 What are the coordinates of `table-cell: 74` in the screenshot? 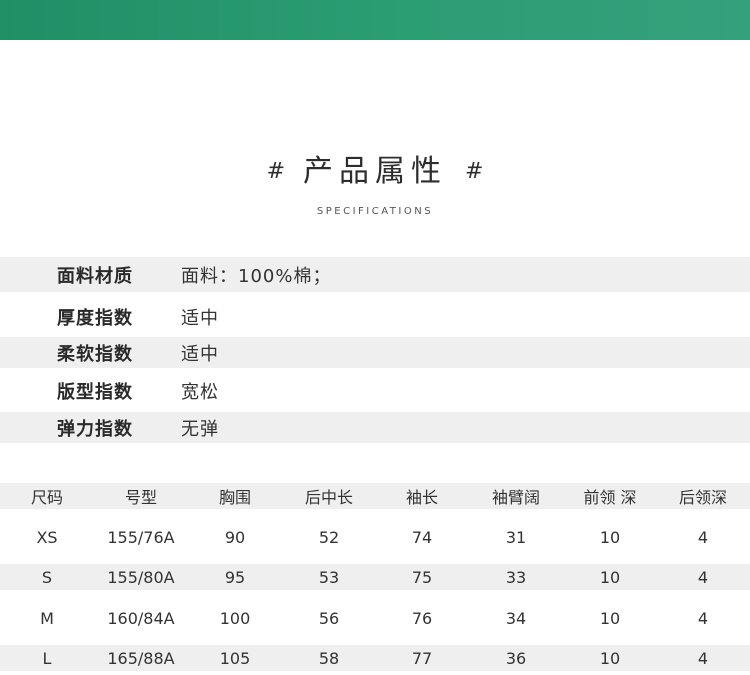 It's located at (422, 537).